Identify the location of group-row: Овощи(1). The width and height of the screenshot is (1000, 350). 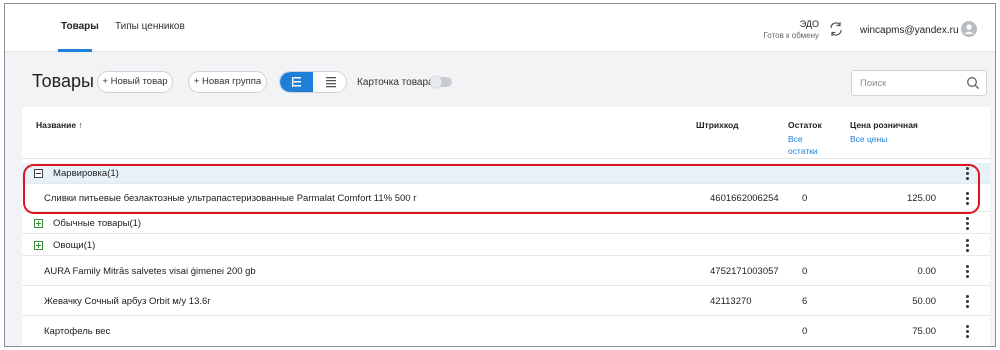
(506, 245).